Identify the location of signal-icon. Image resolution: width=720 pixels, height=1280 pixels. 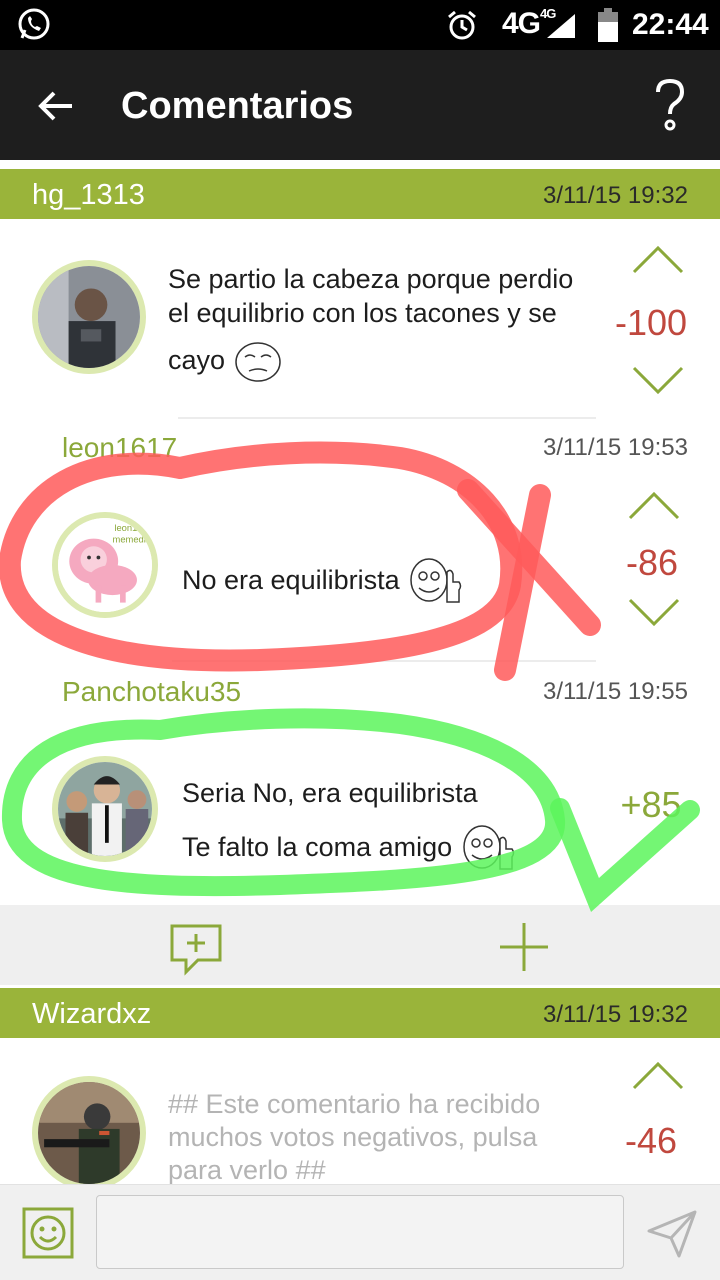
(561, 26).